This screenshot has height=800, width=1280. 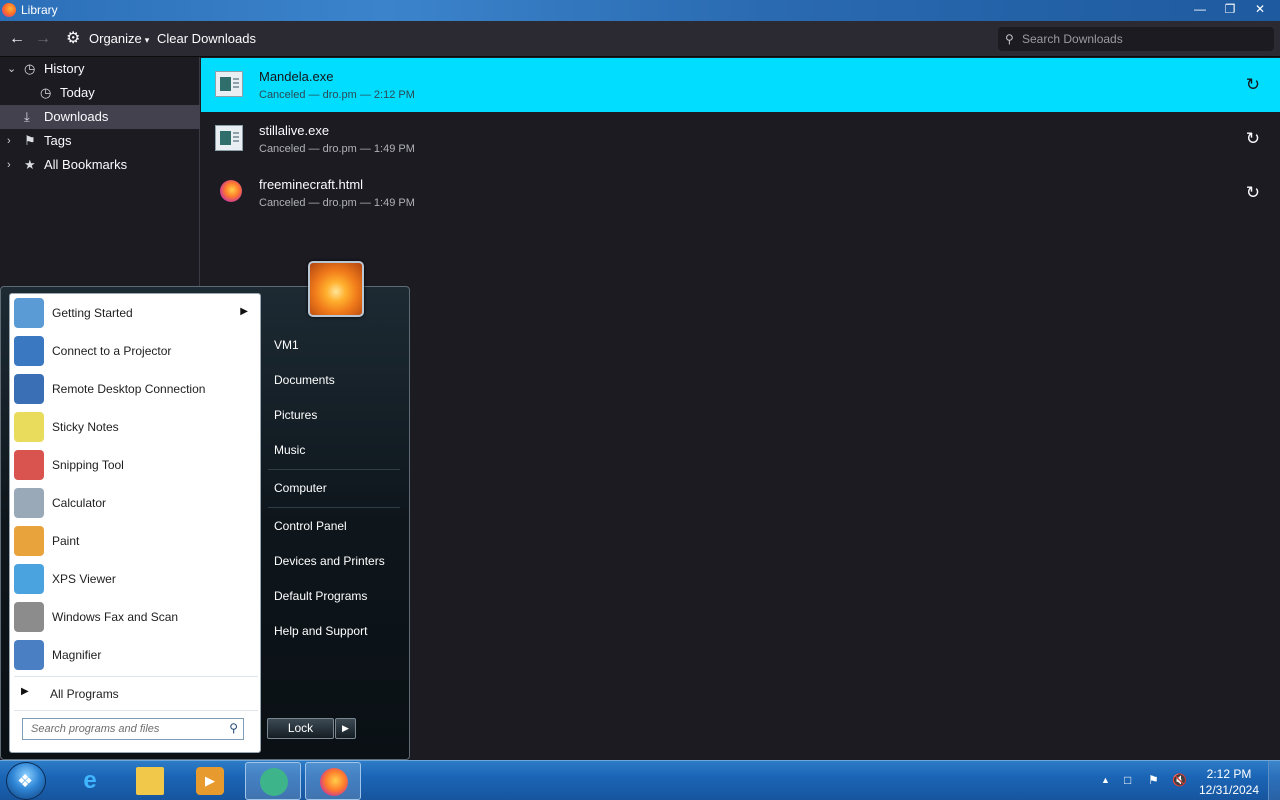 What do you see at coordinates (85, 427) in the screenshot?
I see `program-label: Sticky Notes` at bounding box center [85, 427].